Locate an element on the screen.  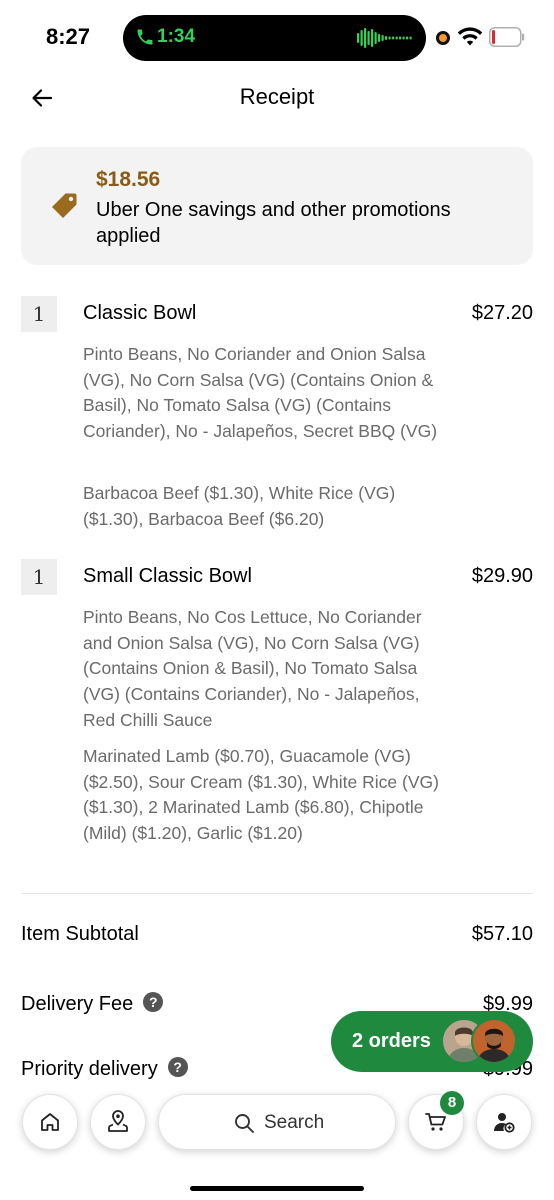
item-price: $29.90 is located at coordinates (502, 576).